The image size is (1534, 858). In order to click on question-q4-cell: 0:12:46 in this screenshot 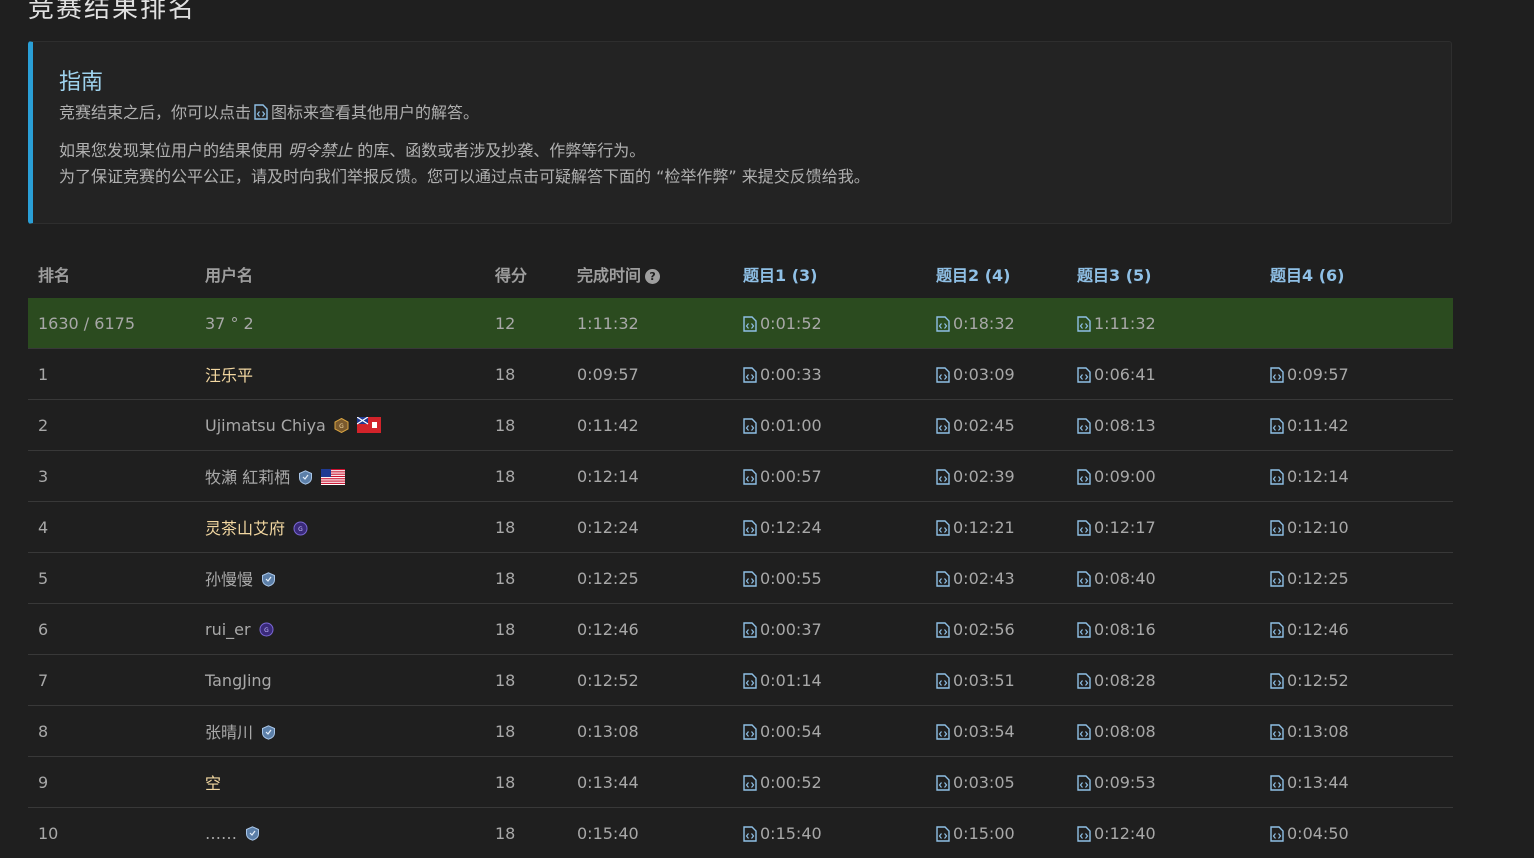, I will do `click(1356, 629)`.